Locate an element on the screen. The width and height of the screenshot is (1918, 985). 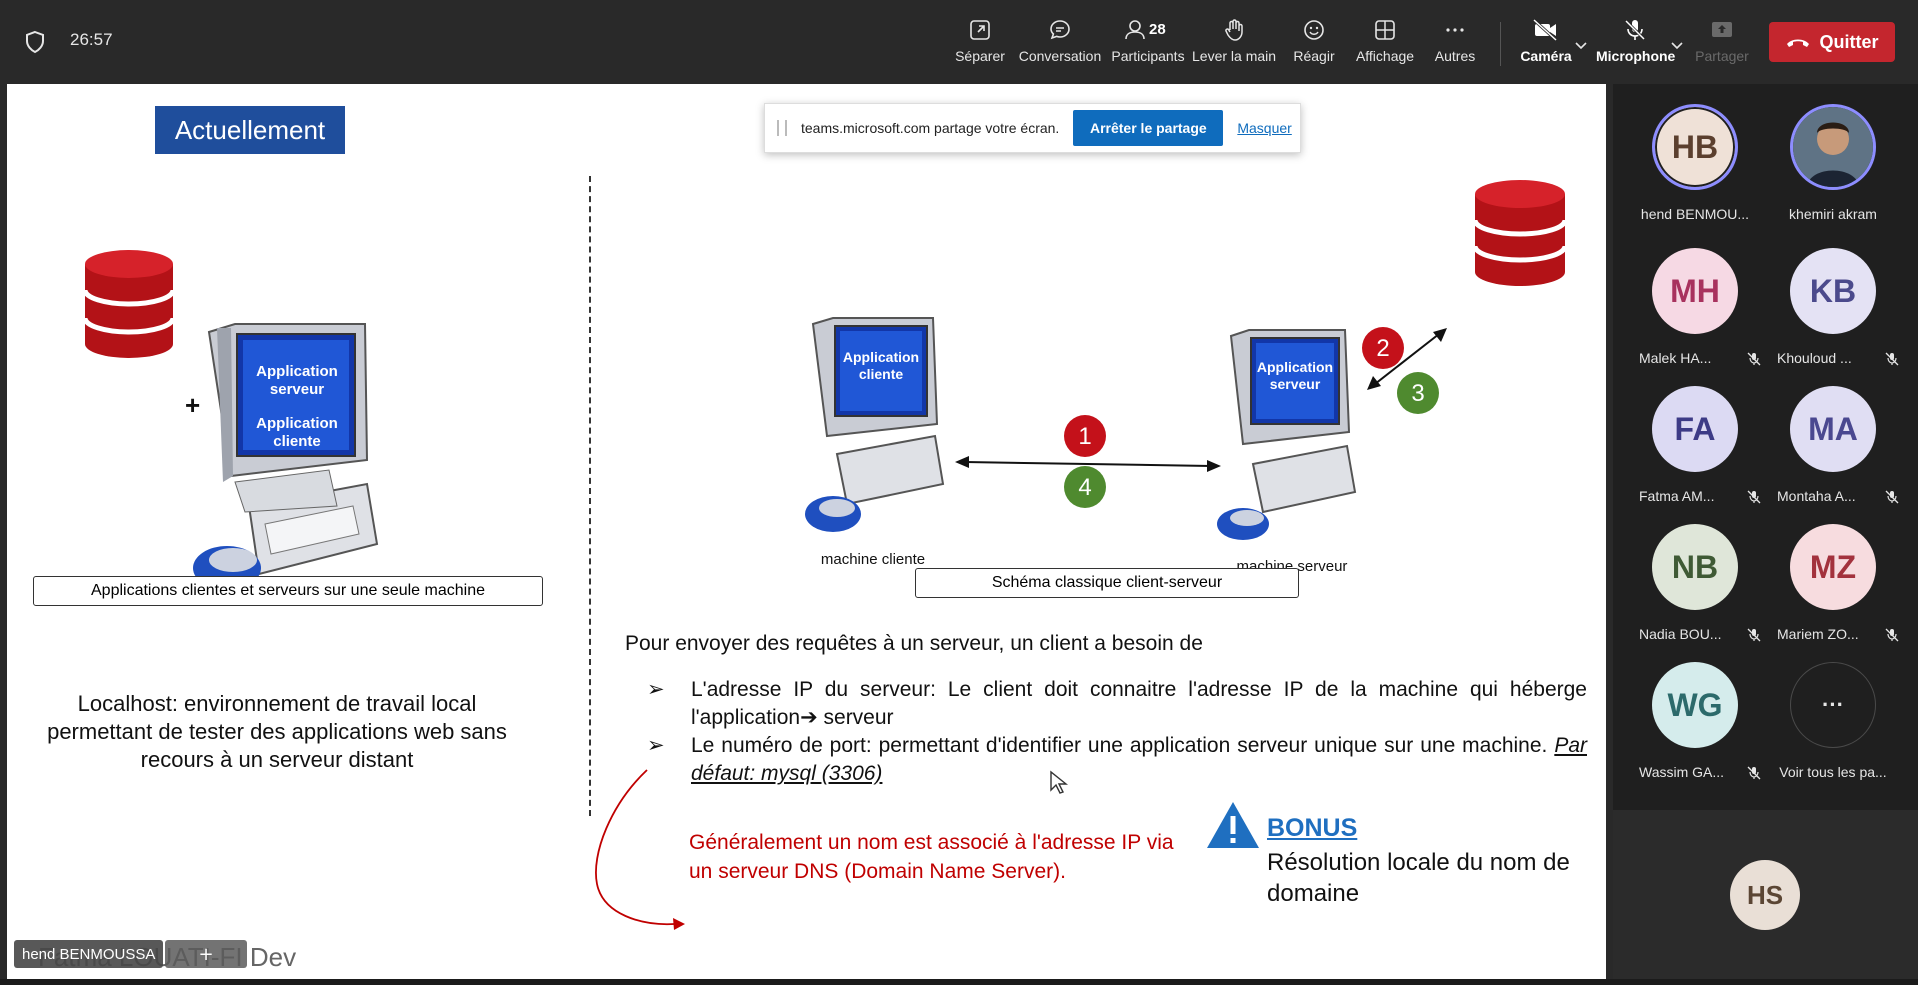
right-caption: Schéma classique client-serveur is located at coordinates (1107, 583).